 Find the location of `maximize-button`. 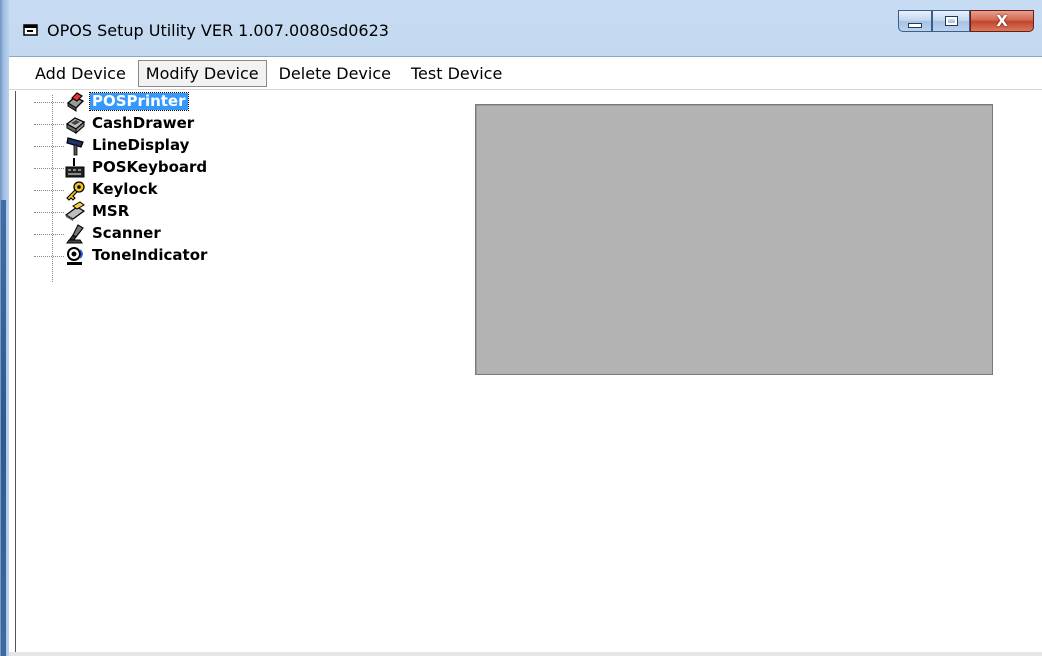

maximize-button is located at coordinates (951, 21).